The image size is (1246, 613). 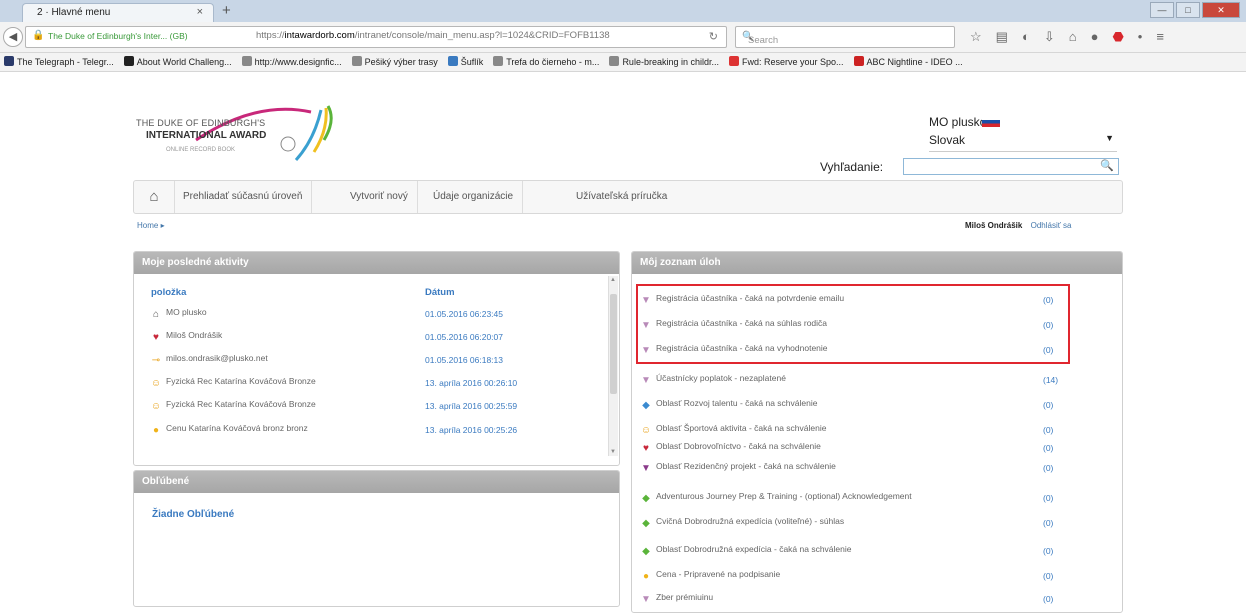 What do you see at coordinates (713, 380) in the screenshot?
I see `task-item: ▼ Účastnícky poplatok - nezaplatené` at bounding box center [713, 380].